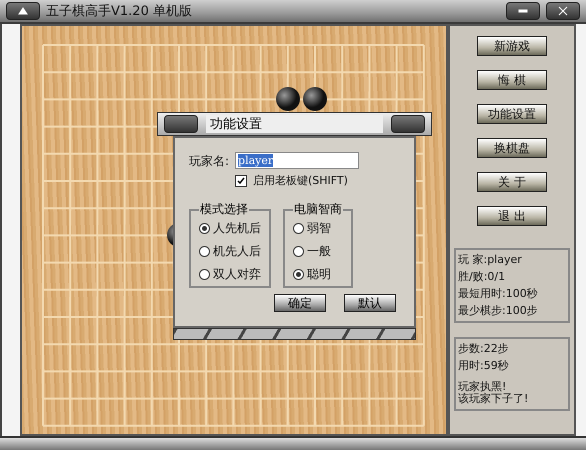  What do you see at coordinates (512, 46) in the screenshot?
I see `menu-button: 新游戏` at bounding box center [512, 46].